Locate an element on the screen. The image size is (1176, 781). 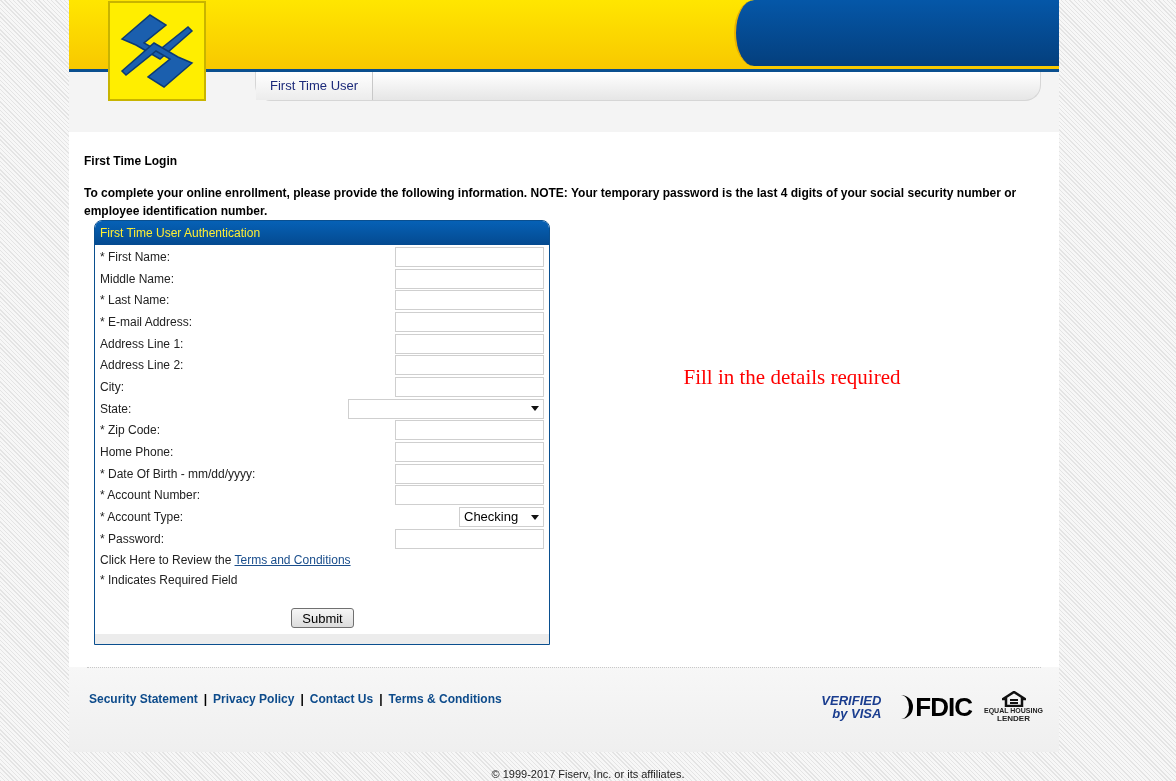
field-label: * Account Type: is located at coordinates (142, 518).